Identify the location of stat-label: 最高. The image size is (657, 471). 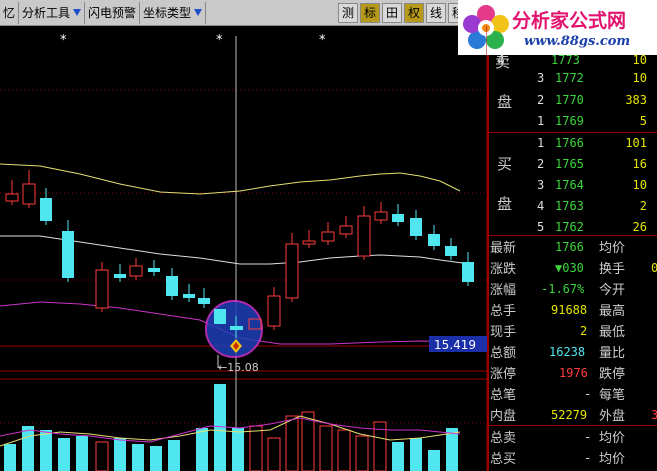
(612, 311).